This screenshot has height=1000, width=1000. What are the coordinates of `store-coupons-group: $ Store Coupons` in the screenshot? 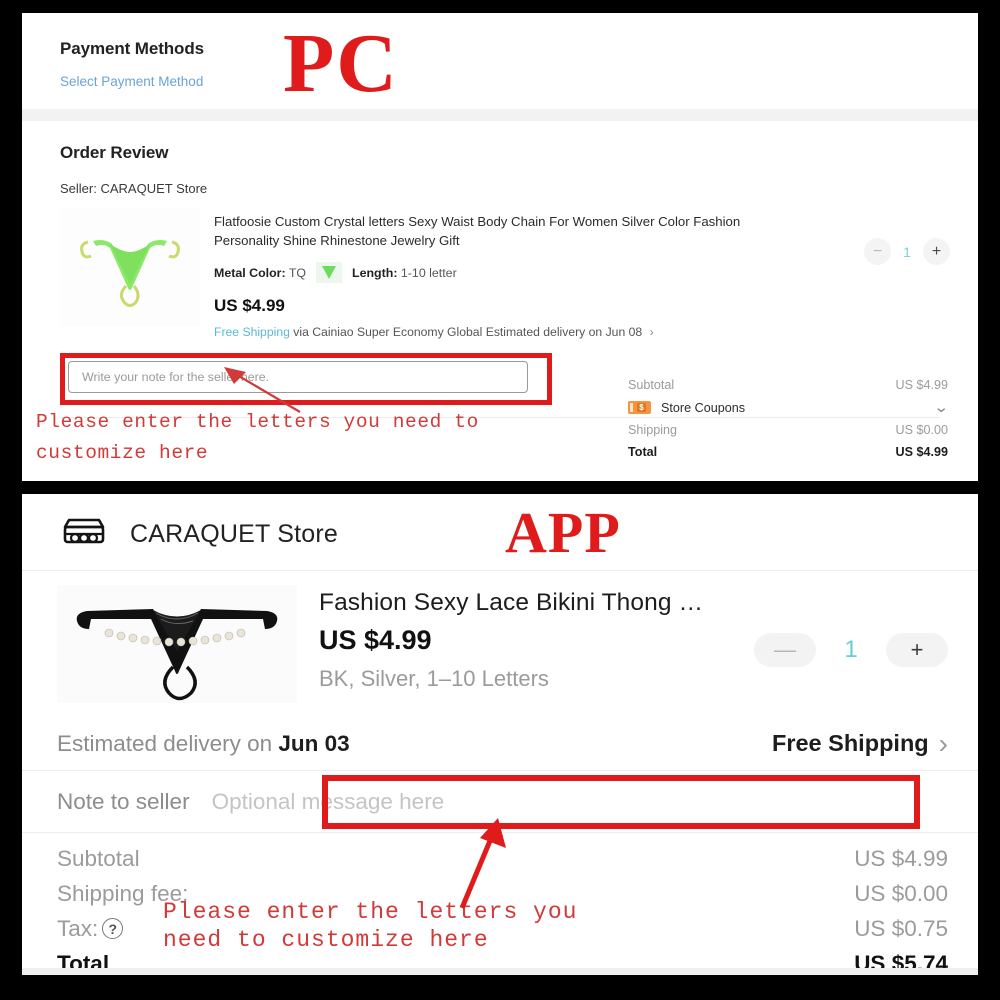 It's located at (686, 408).